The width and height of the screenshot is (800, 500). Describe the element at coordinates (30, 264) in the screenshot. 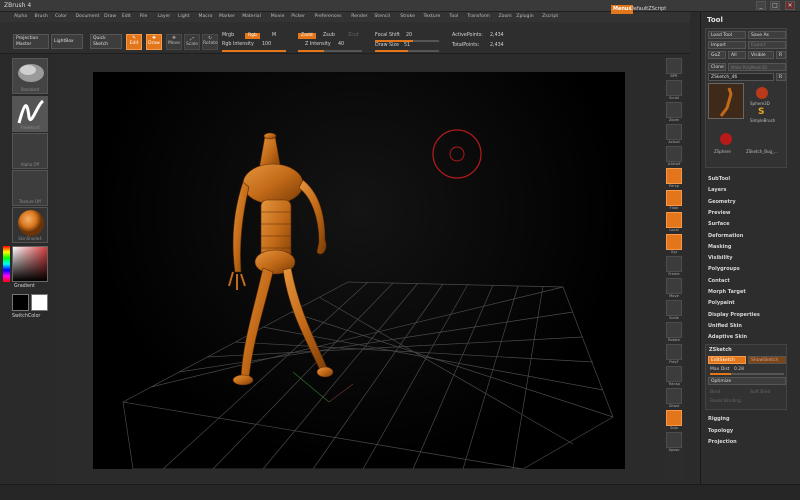

I see `color-picker` at that location.